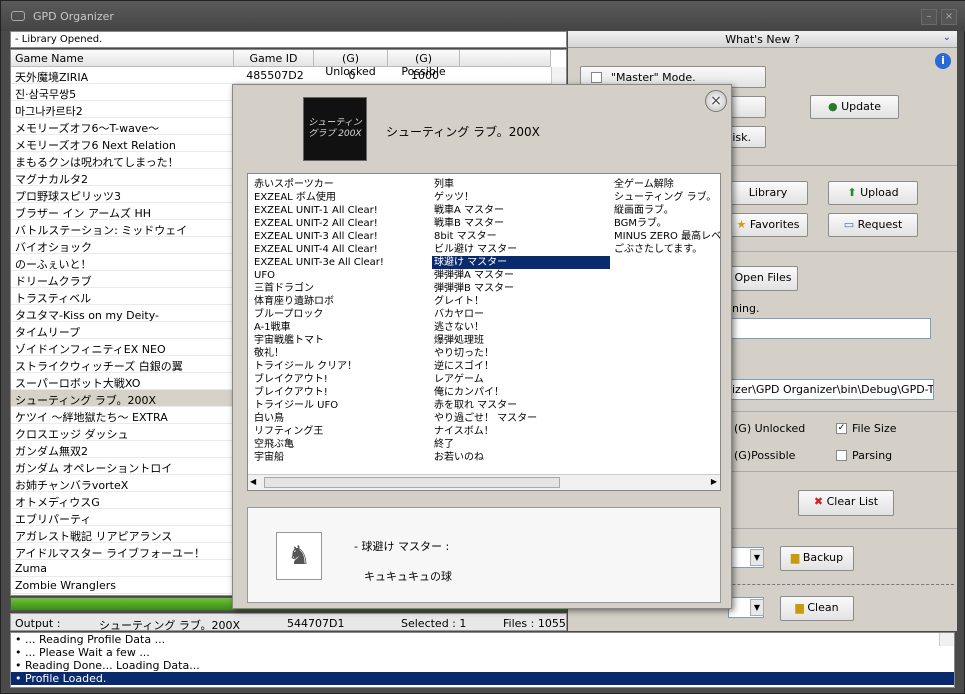 The image size is (965, 694). I want to click on table-row: 天外魔境ZIRIA 485507D2 0 1000, so click(281, 75).